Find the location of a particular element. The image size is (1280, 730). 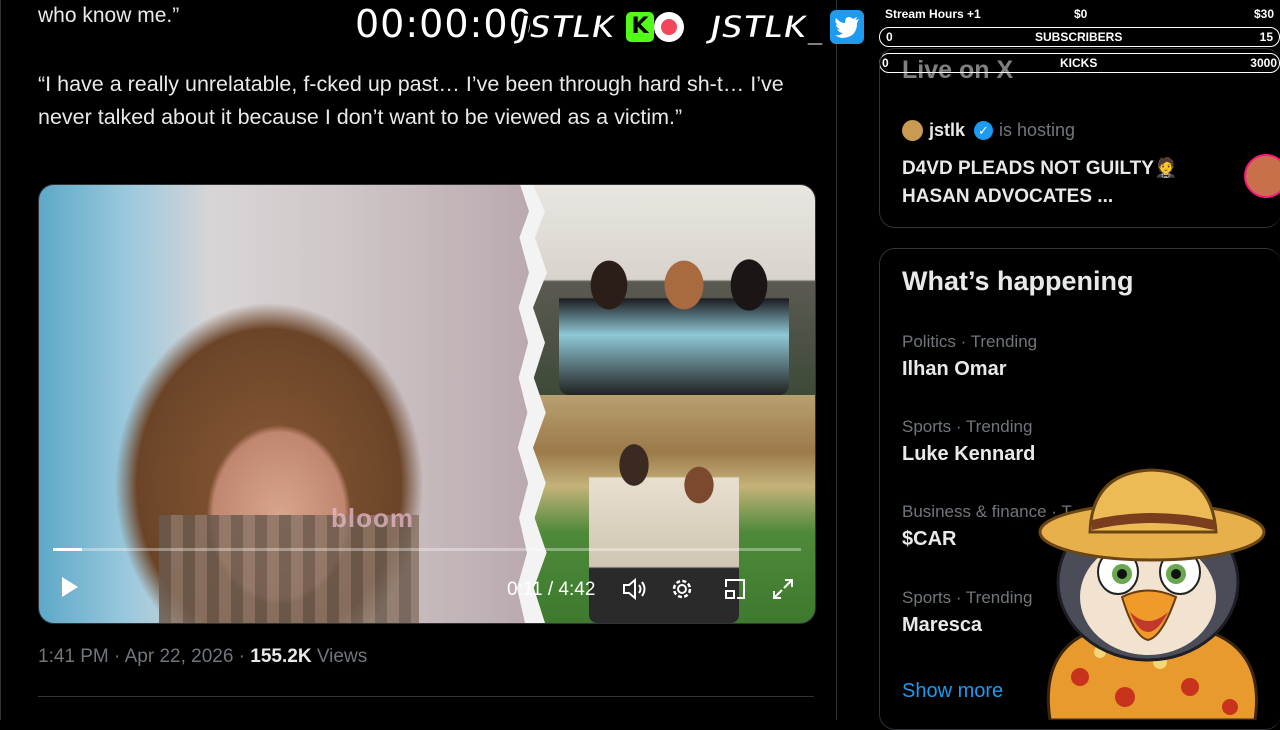

trend-topic: Ilhan Omar is located at coordinates (954, 369).